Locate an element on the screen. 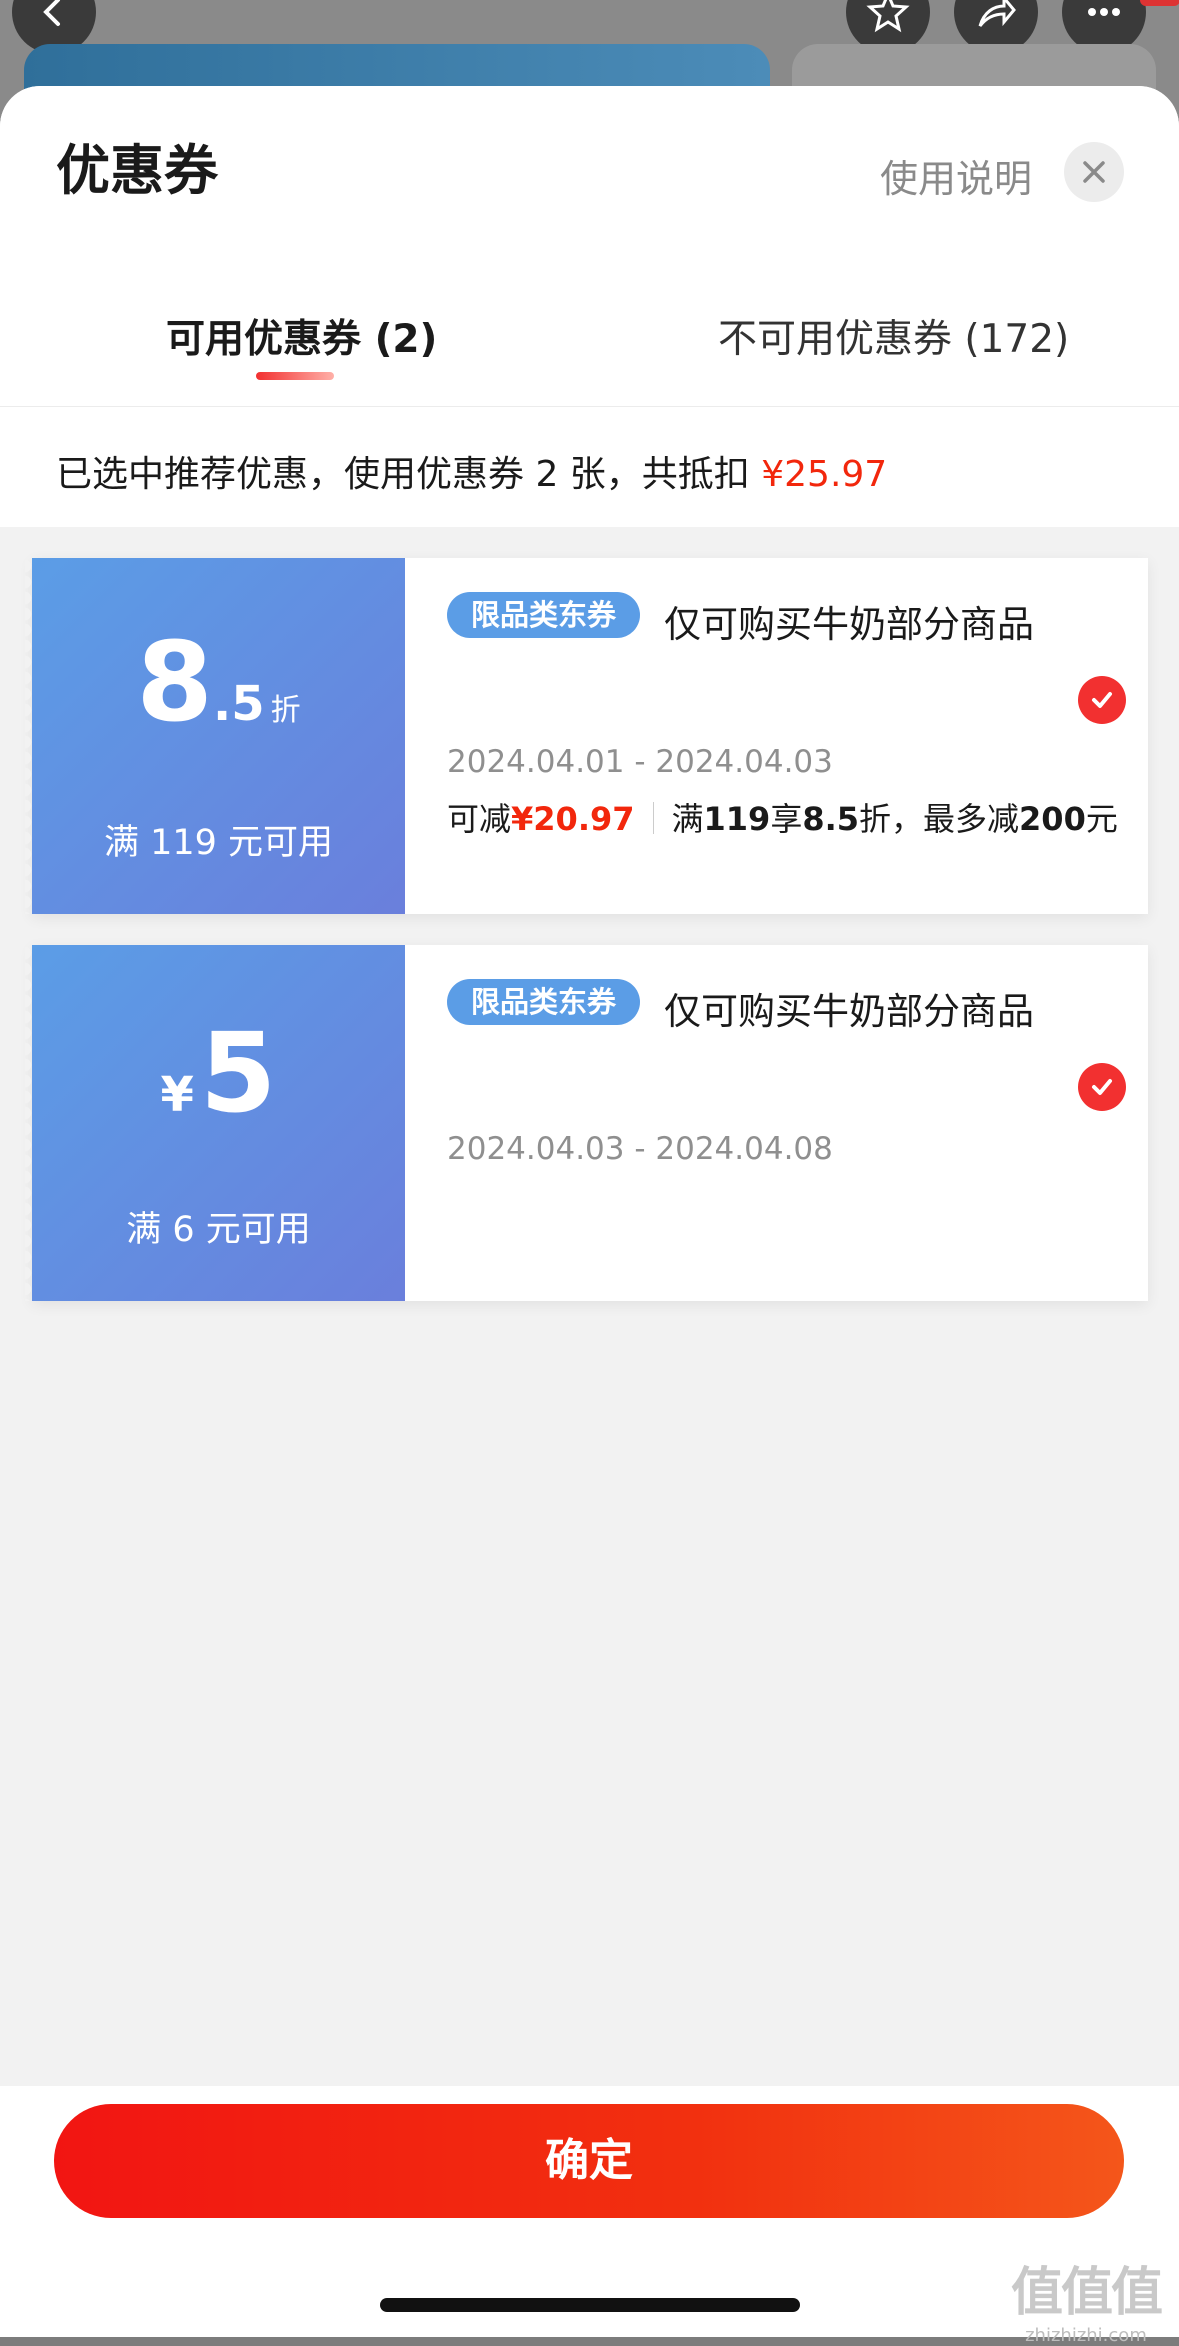 Image resolution: width=1179 pixels, height=2346 pixels. more-icon is located at coordinates (1104, 12).